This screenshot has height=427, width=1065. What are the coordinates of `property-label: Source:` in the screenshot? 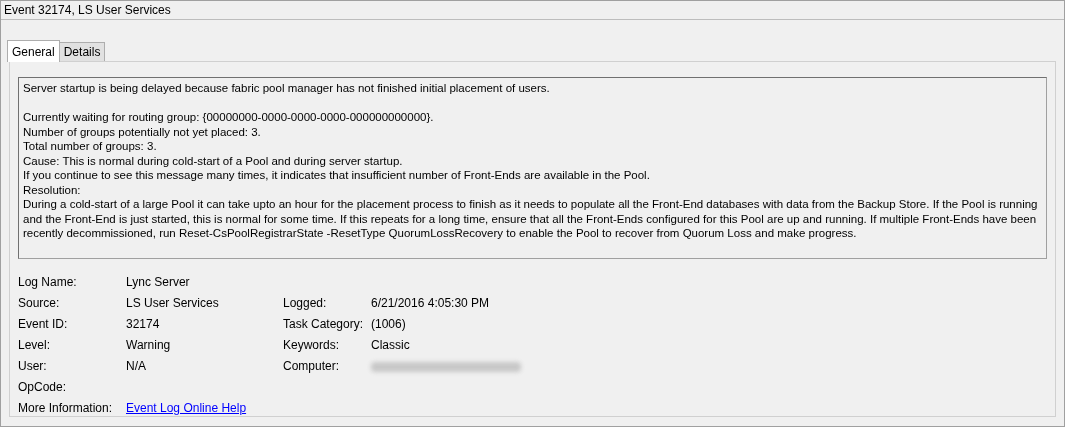 It's located at (39, 303).